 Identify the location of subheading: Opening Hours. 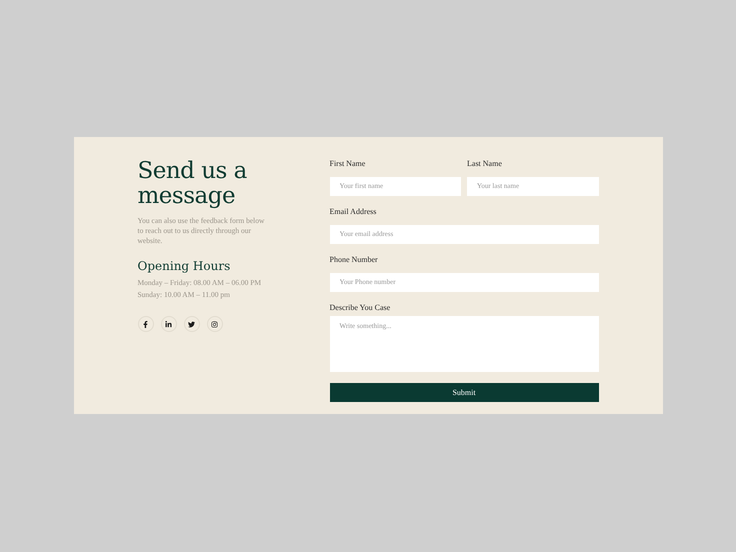
(185, 266).